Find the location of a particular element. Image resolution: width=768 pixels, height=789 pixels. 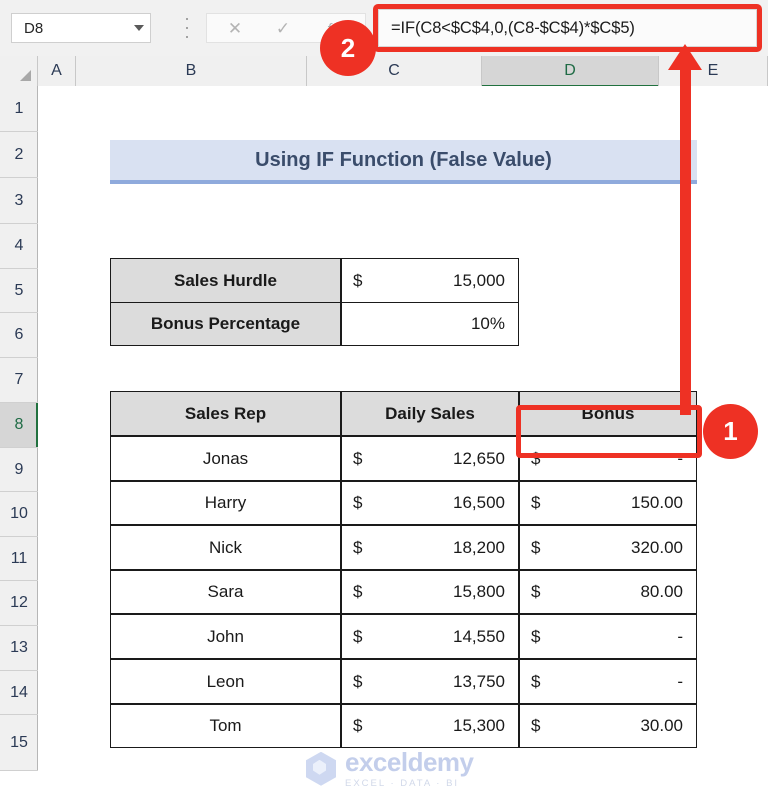

table-row: $ 12,650 is located at coordinates (430, 458).